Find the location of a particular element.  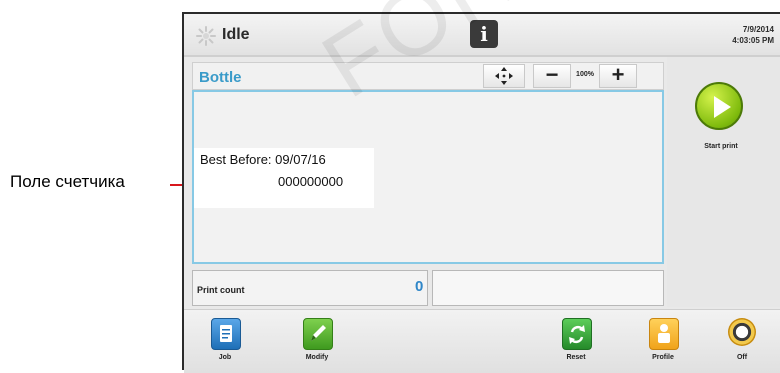

label-preview: Best Before: 09/07/16 000000000 is located at coordinates (284, 178).